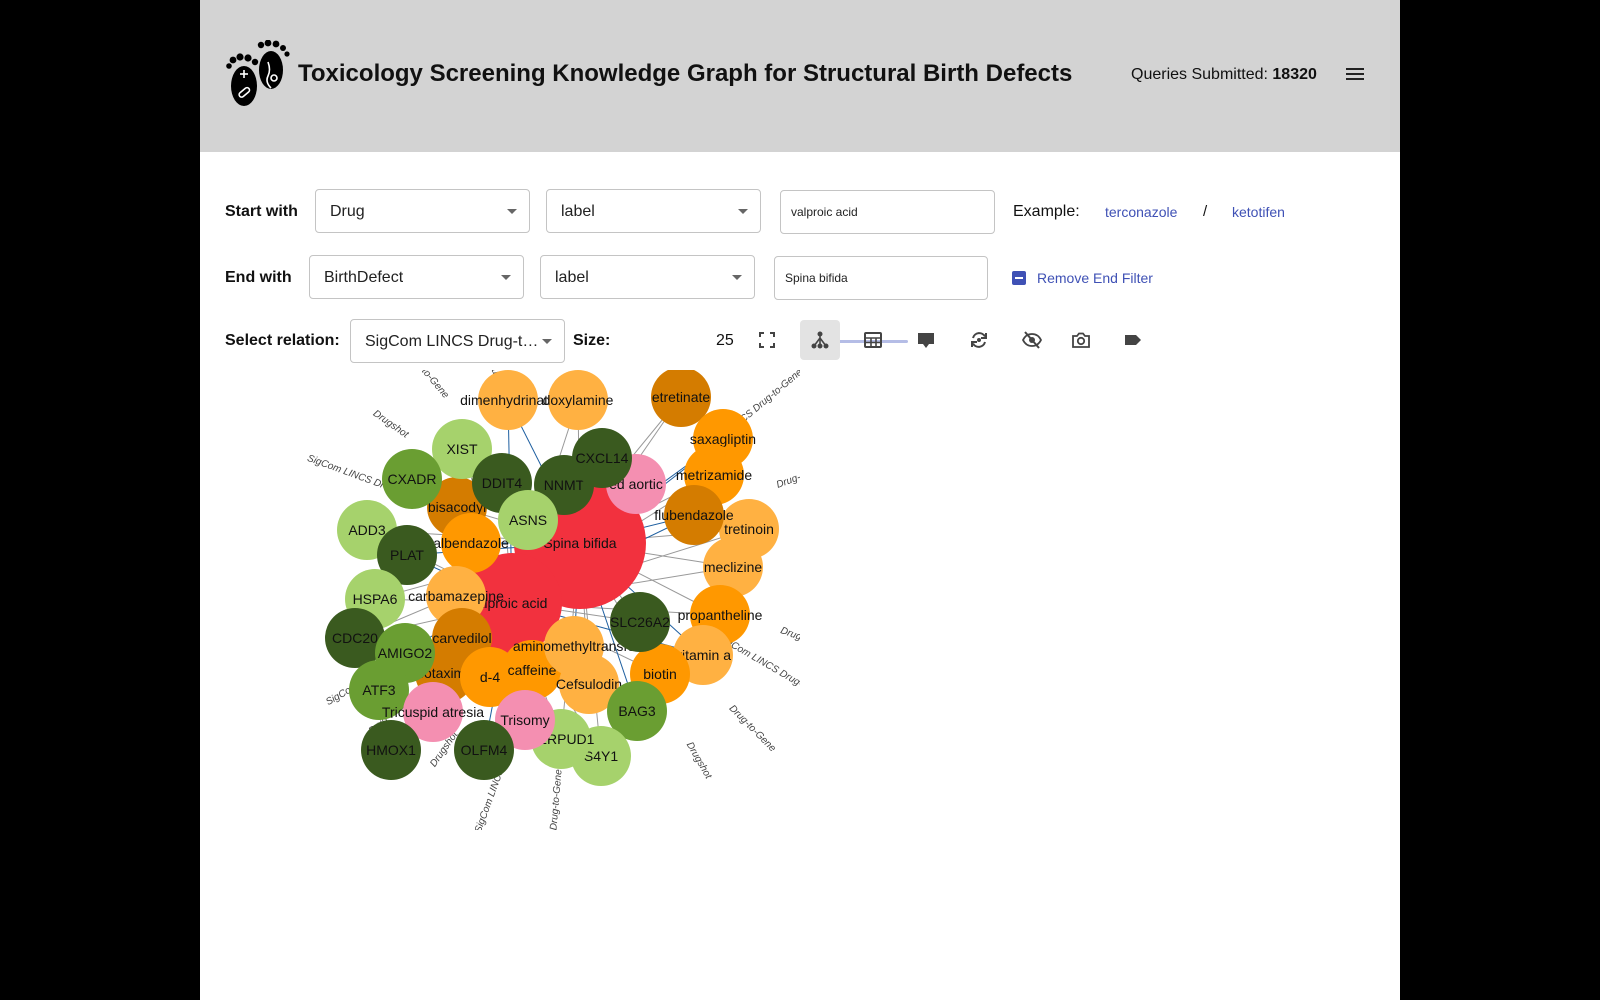  I want to click on fullscreen-icon, so click(767, 340).